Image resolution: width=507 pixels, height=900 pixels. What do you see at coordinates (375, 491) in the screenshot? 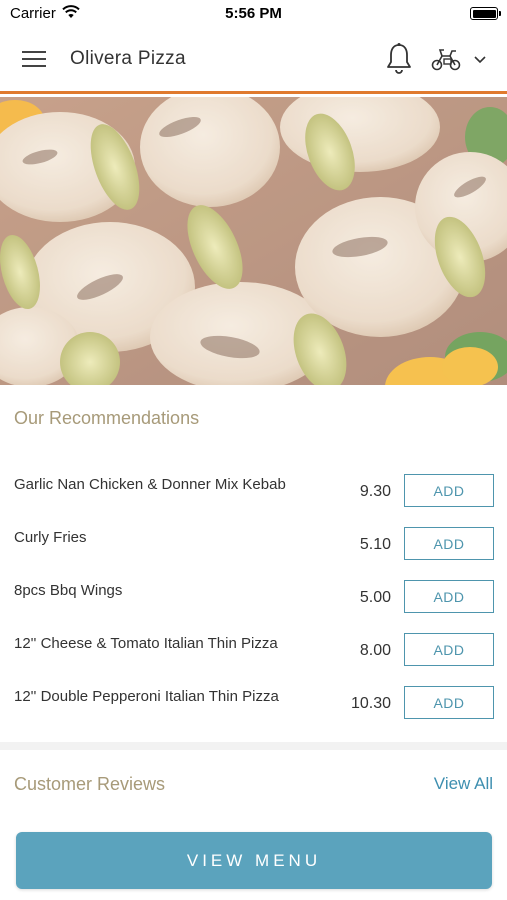
I see `item-price: 9.30` at bounding box center [375, 491].